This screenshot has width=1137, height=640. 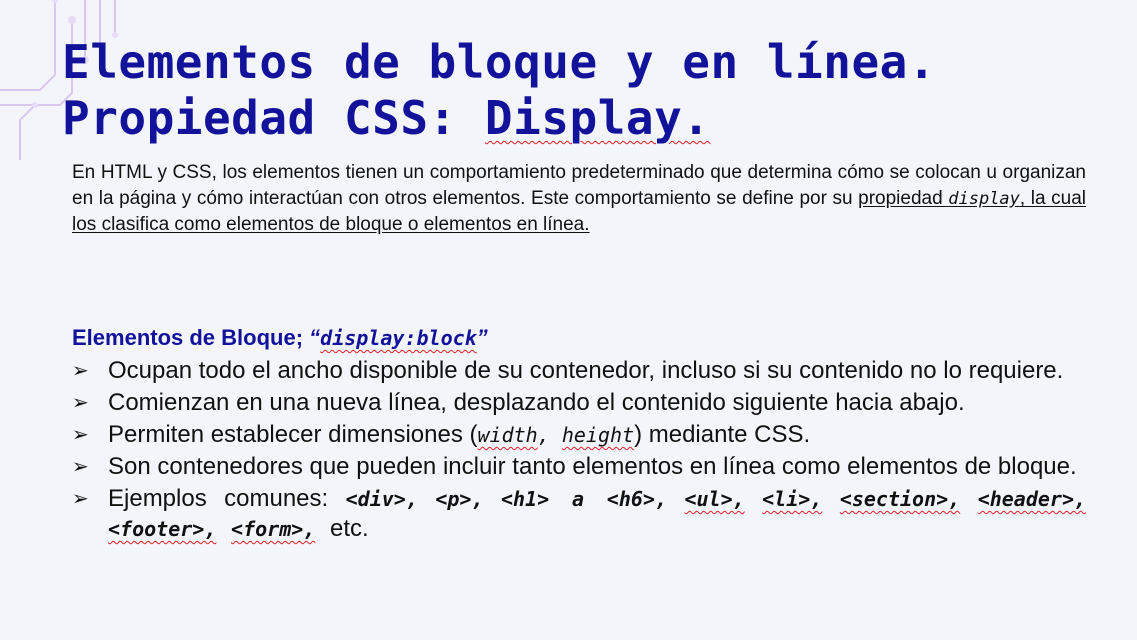 What do you see at coordinates (507, 435) in the screenshot?
I see `width-code: width` at bounding box center [507, 435].